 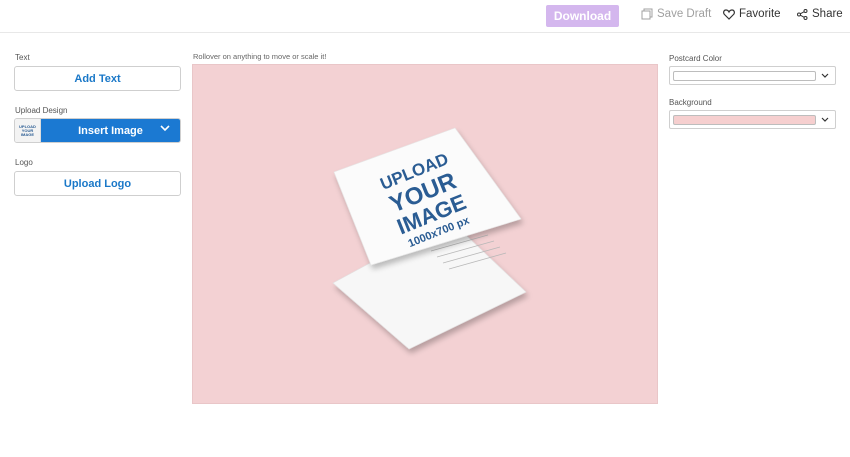 What do you see at coordinates (28, 130) in the screenshot?
I see `upload-design-thumbnail: UPLOAD YOUR IMAGE` at bounding box center [28, 130].